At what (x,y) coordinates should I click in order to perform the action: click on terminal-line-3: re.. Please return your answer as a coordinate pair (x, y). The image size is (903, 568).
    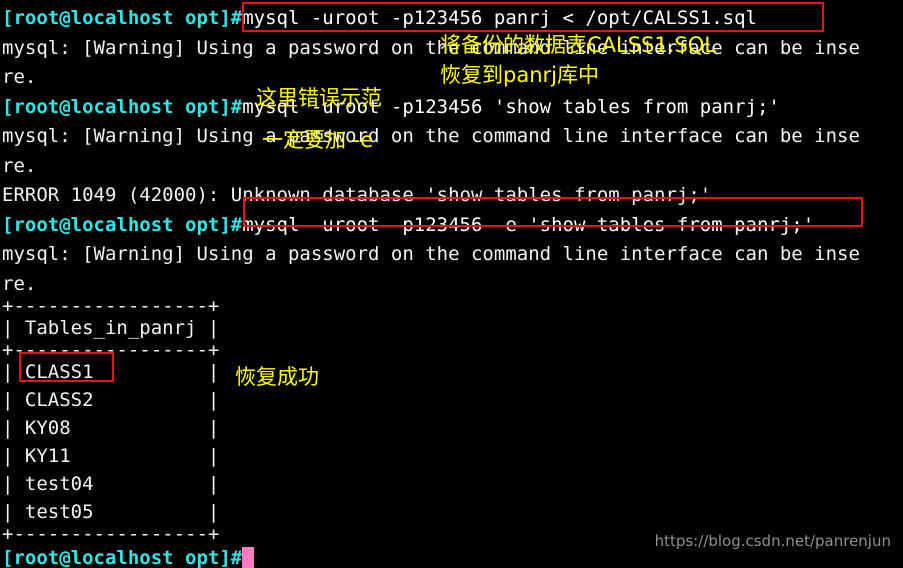
    Looking at the image, I should click on (19, 77).